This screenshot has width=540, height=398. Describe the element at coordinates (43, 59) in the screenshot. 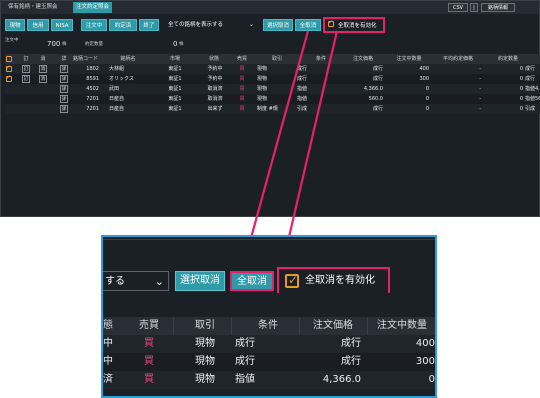

I see `col-cancel: 消` at that location.